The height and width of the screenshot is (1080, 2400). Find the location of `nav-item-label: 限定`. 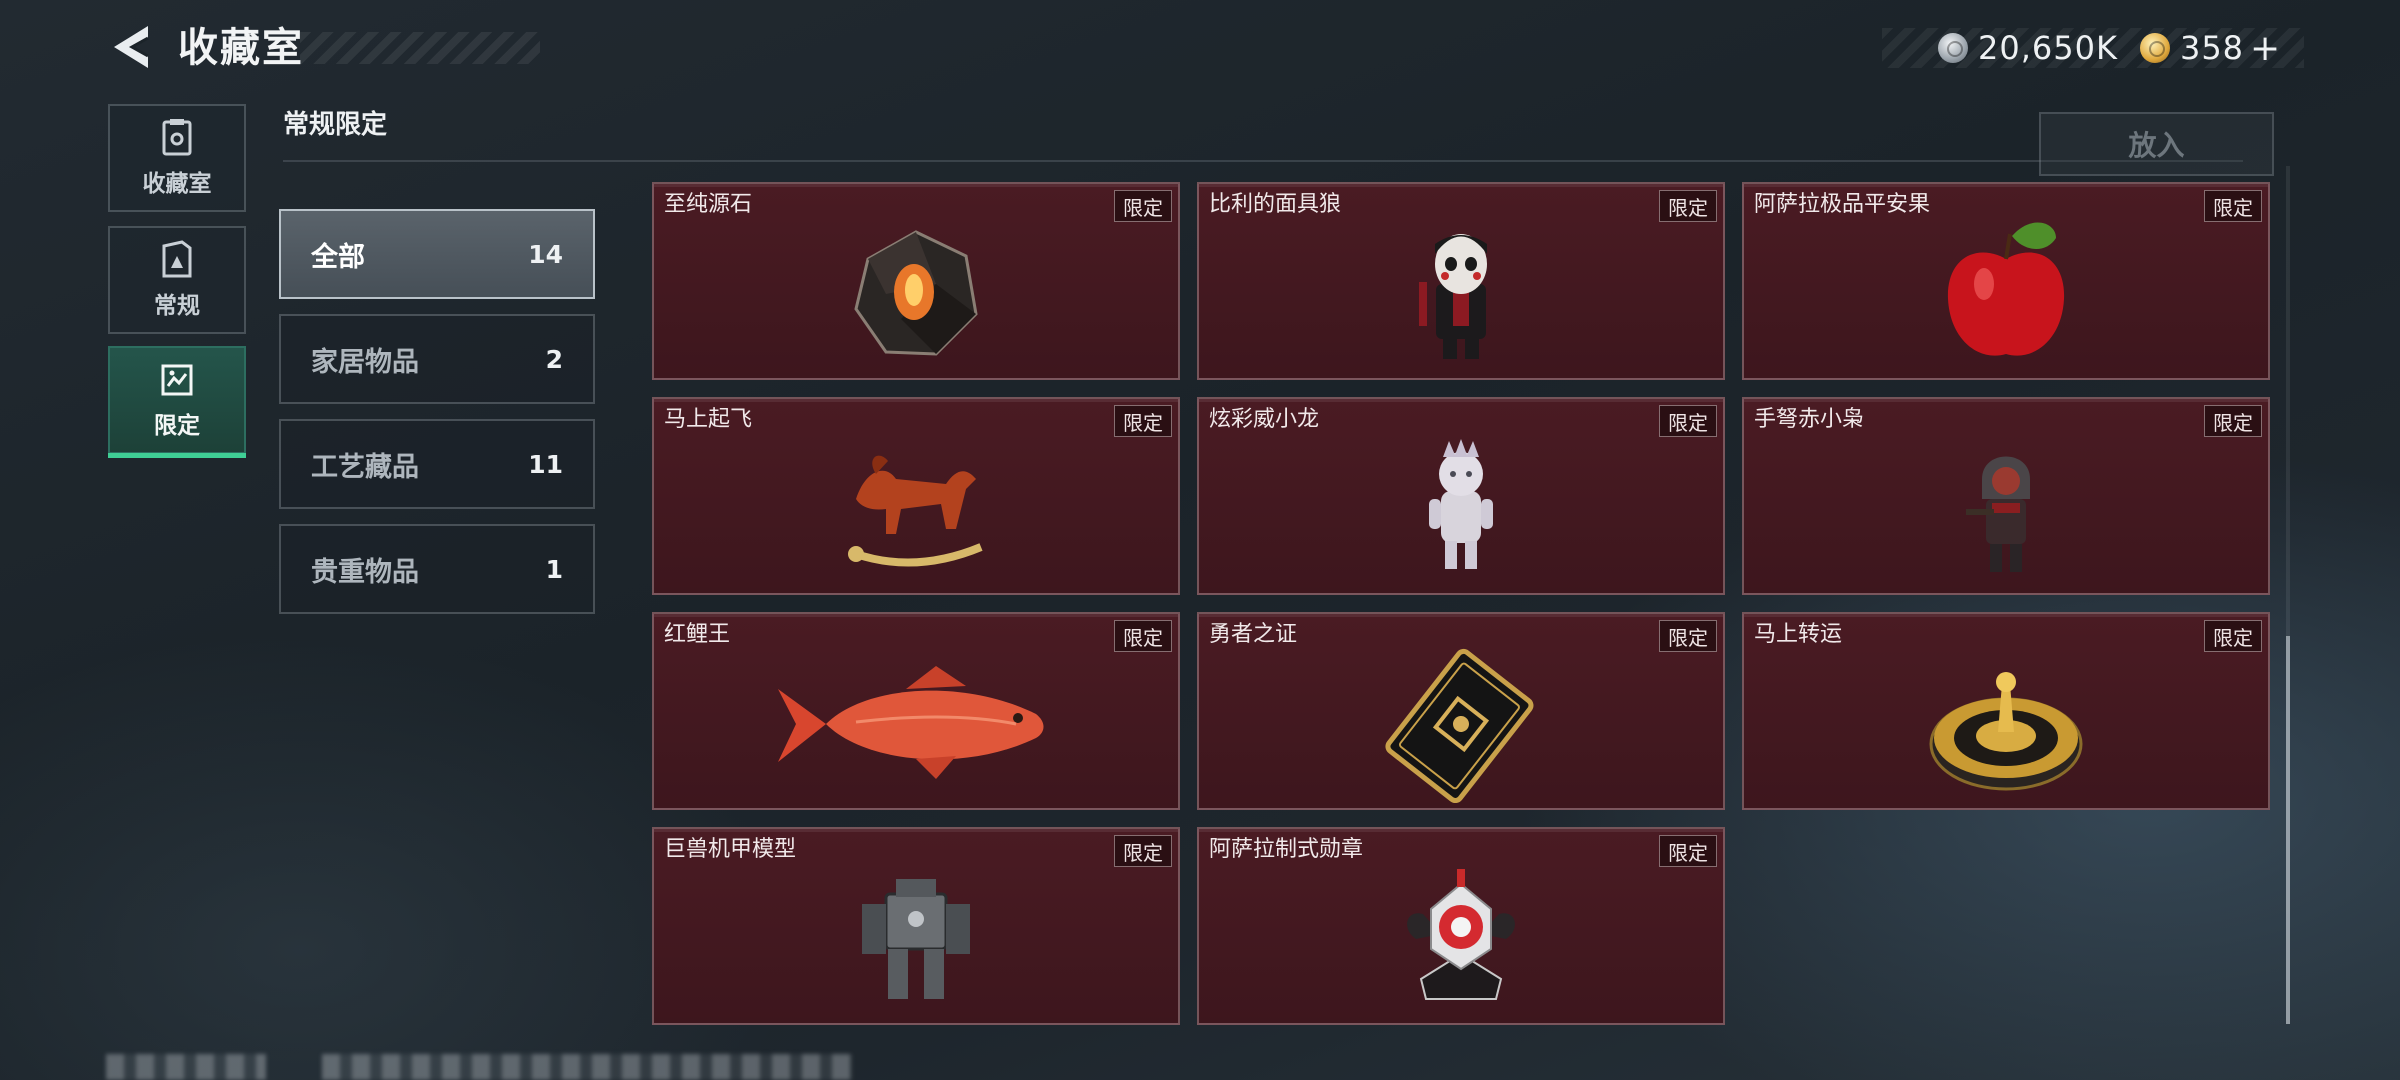

nav-item-label: 限定 is located at coordinates (177, 426).